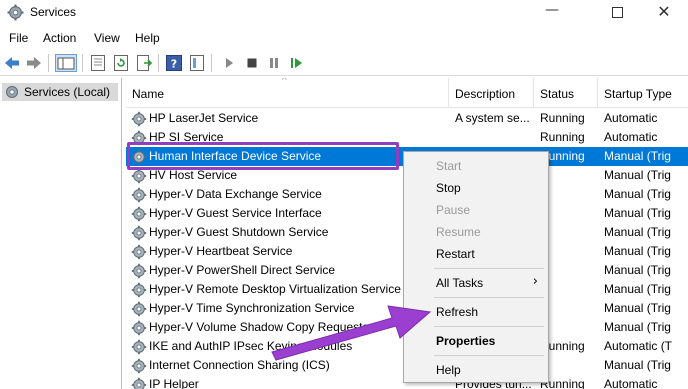  I want to click on pause-icon, so click(274, 63).